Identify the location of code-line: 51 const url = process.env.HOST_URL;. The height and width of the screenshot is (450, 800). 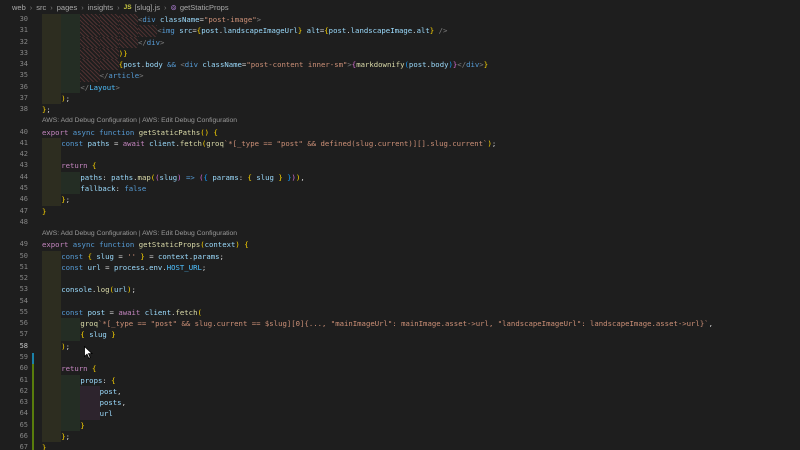
(400, 267).